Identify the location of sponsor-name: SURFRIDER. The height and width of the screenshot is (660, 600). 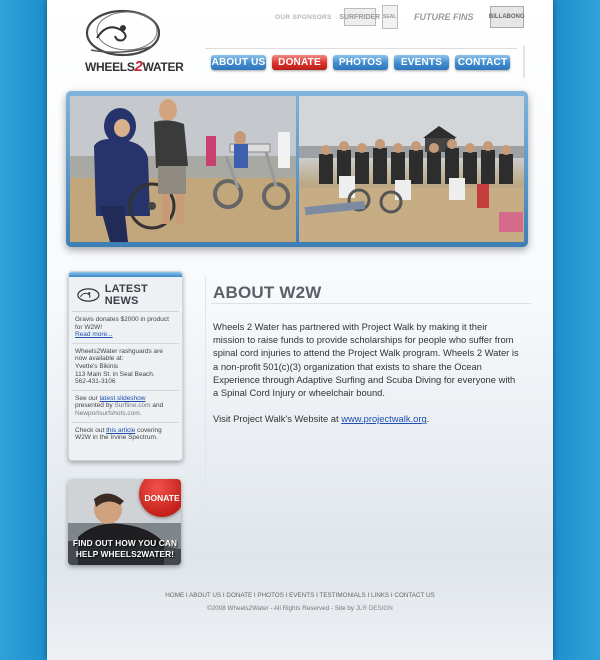
(360, 17).